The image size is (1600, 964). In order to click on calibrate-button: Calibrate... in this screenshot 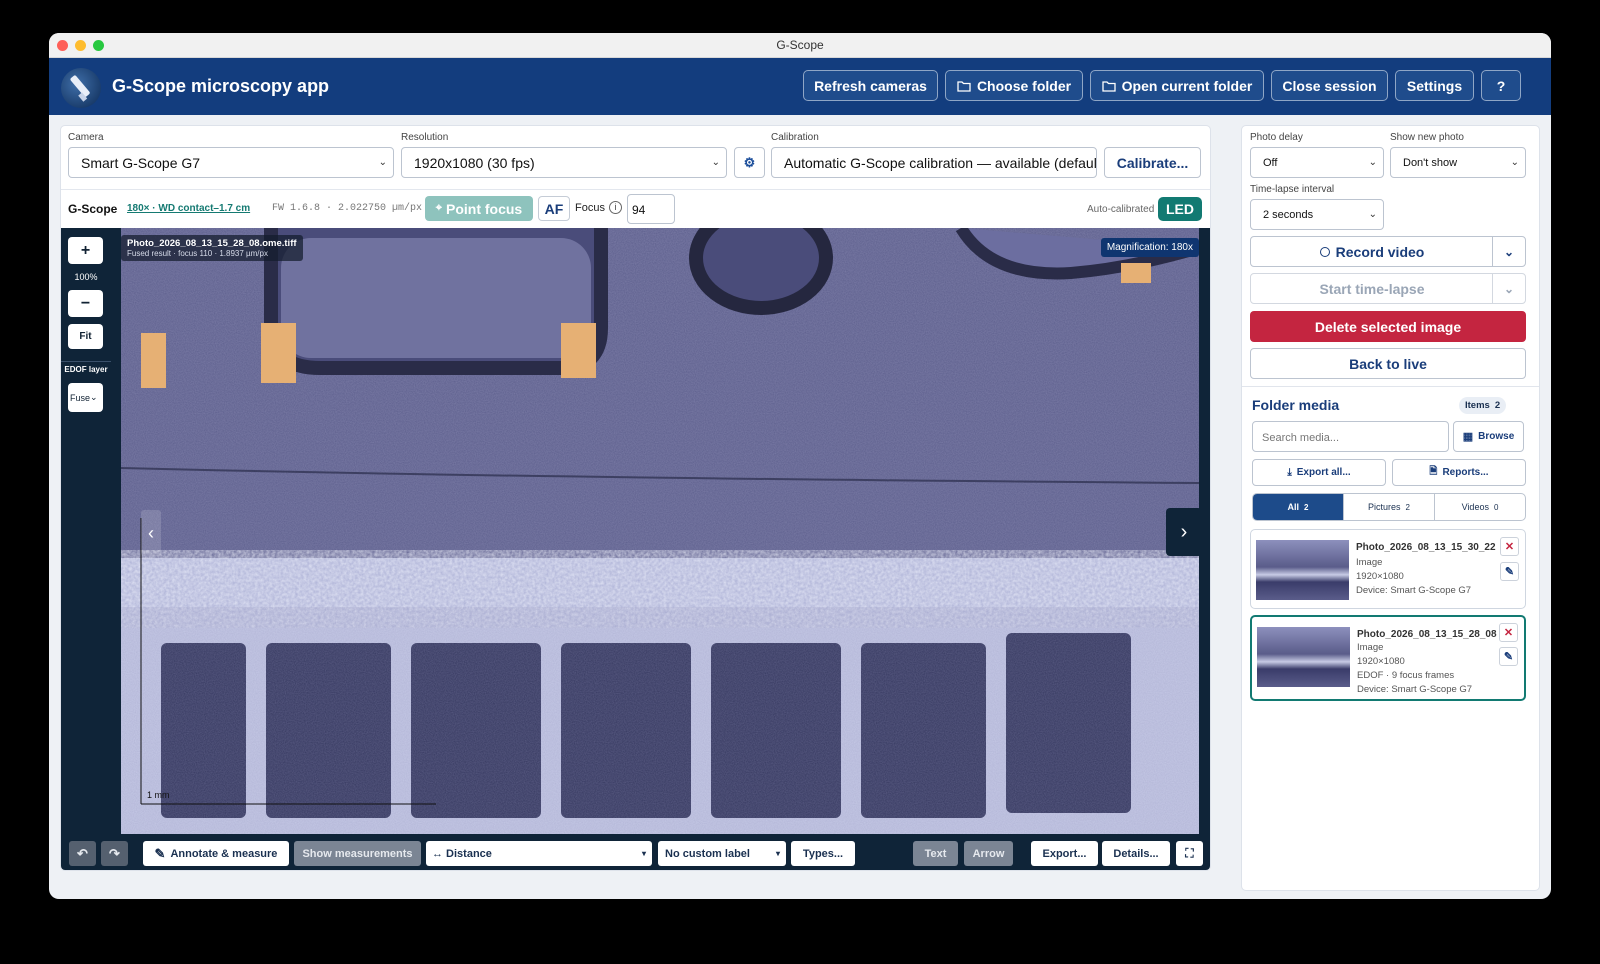, I will do `click(1152, 162)`.